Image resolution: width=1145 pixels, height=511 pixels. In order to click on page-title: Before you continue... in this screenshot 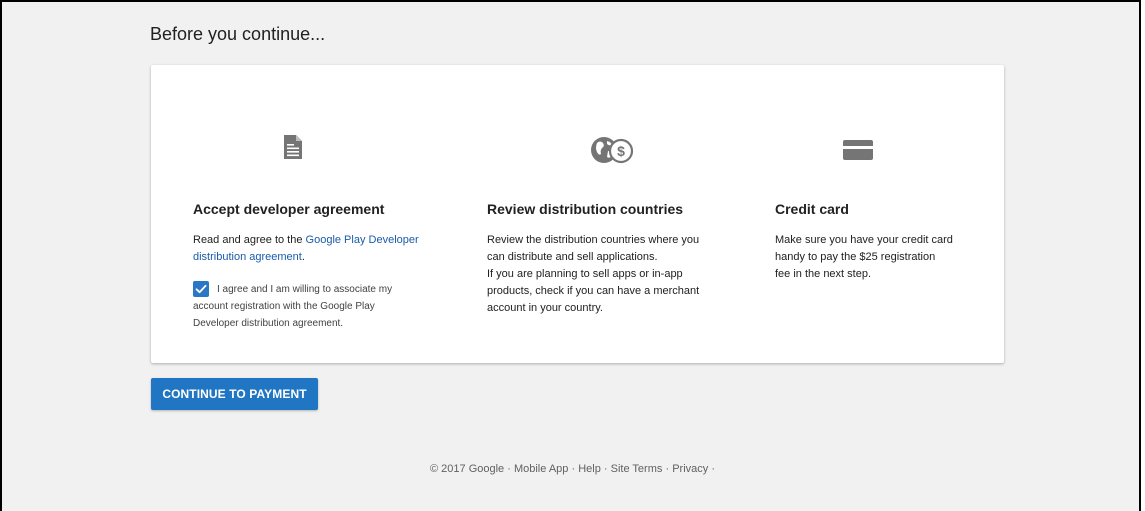, I will do `click(238, 34)`.